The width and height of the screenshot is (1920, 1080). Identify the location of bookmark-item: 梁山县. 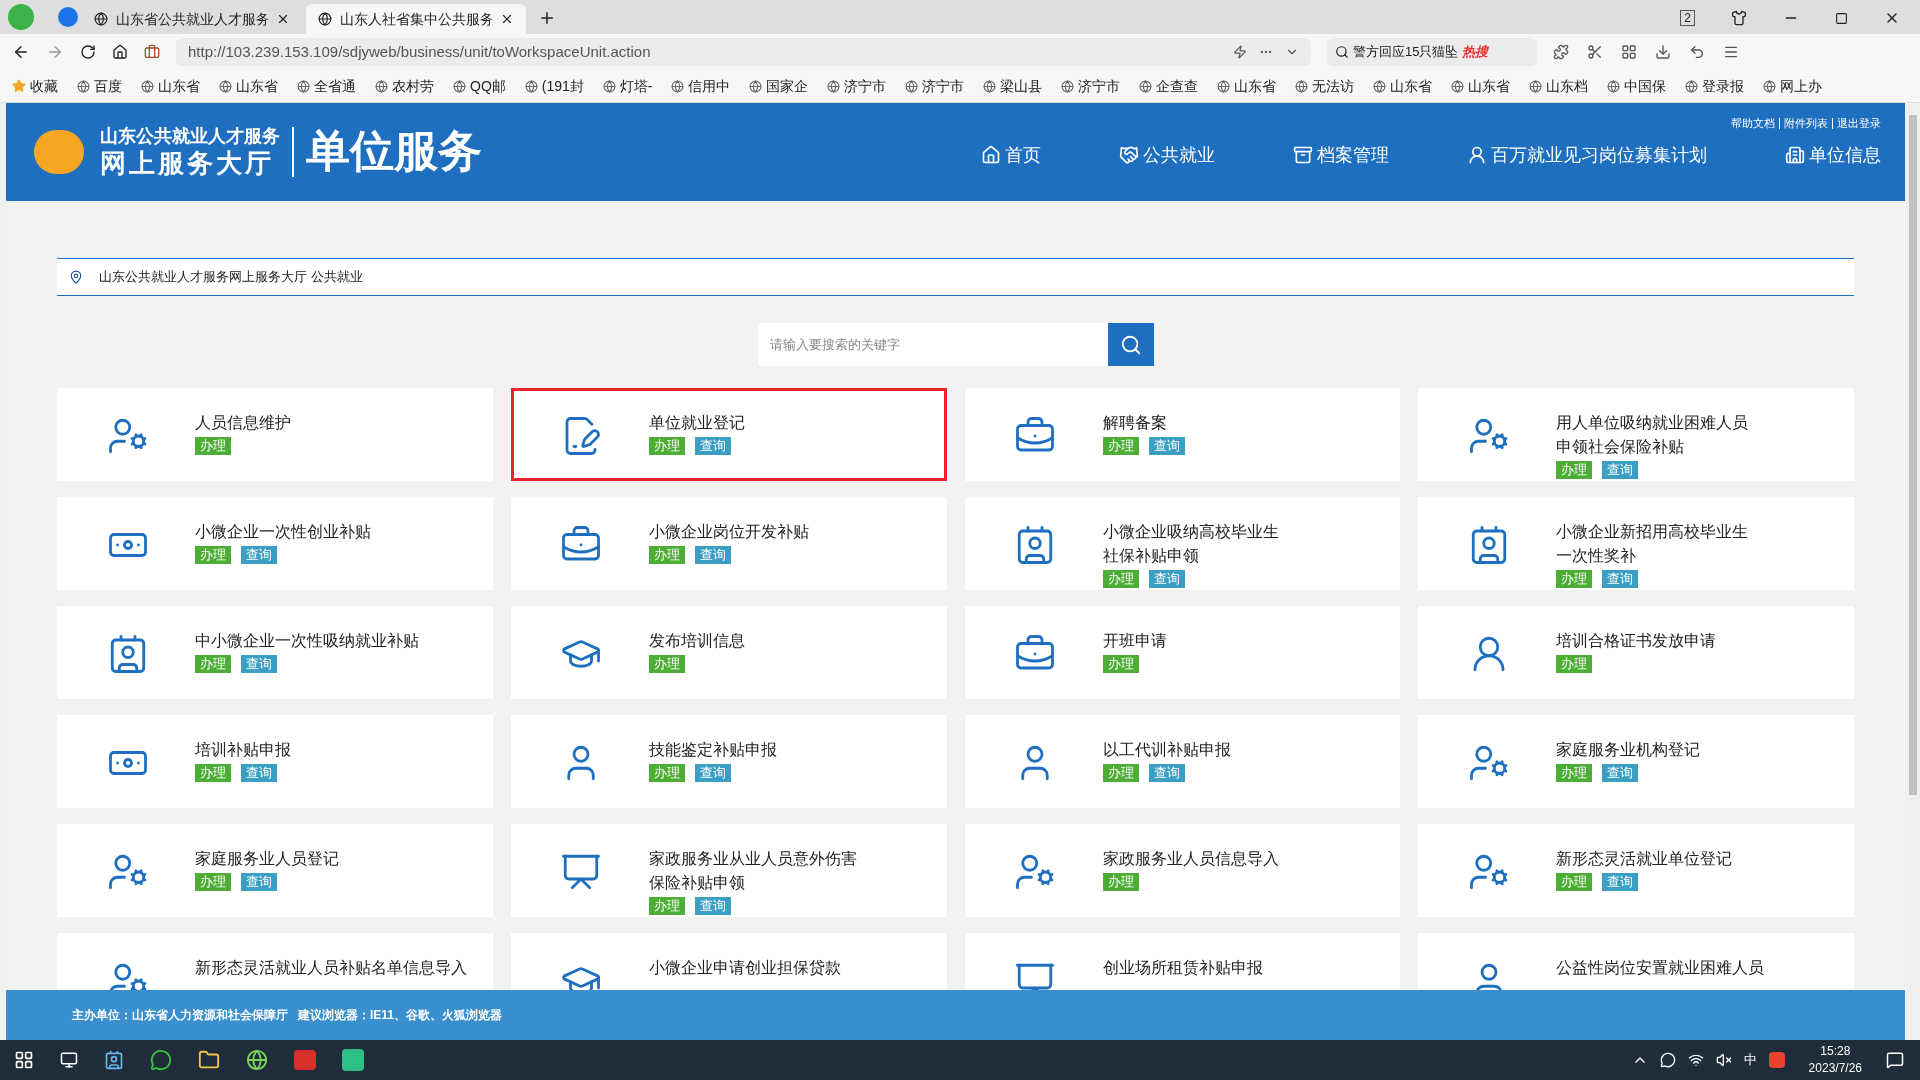
(1013, 86).